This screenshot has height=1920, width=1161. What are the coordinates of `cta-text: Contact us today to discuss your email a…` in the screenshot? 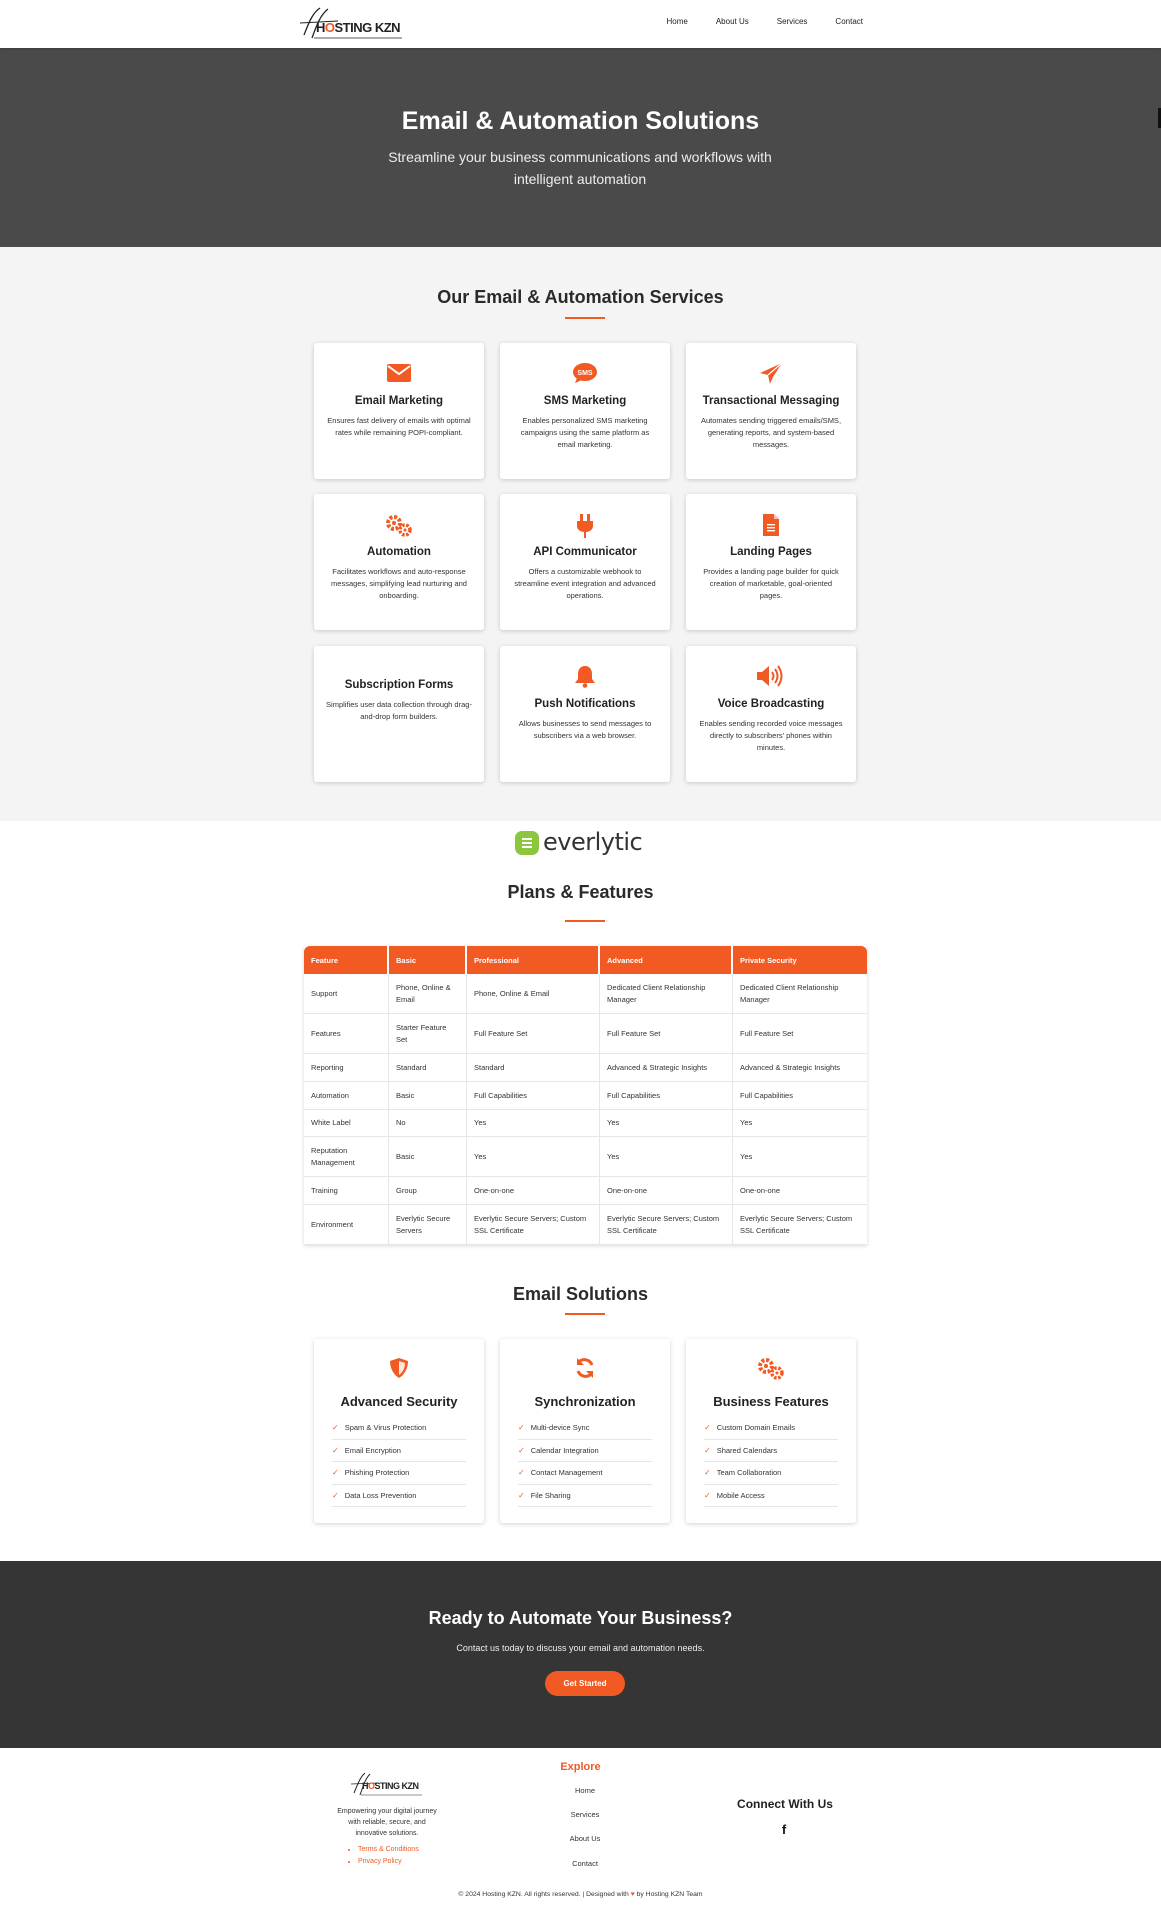 It's located at (580, 1648).